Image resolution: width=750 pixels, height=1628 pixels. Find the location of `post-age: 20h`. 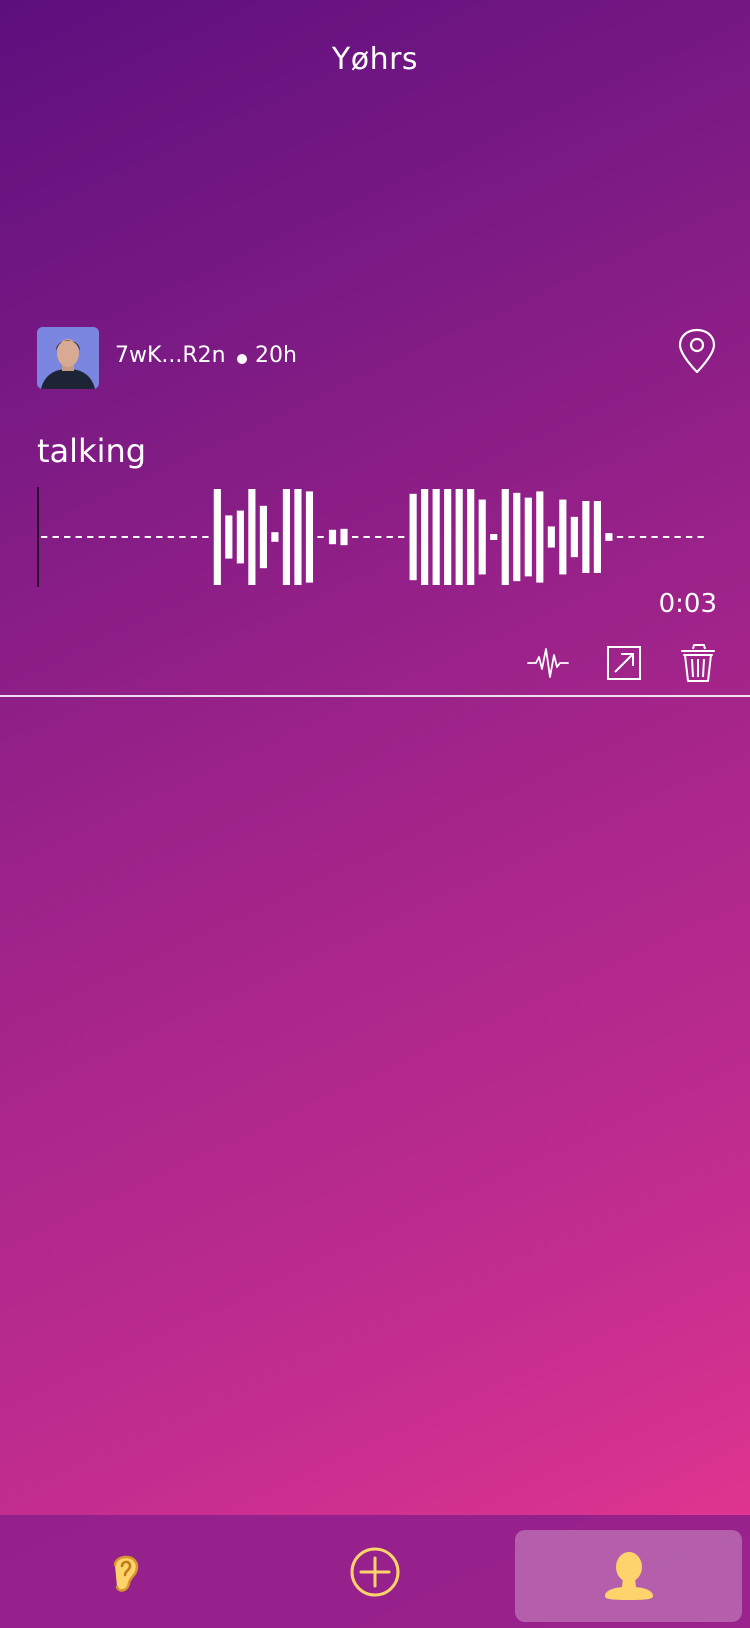

post-age: 20h is located at coordinates (276, 355).